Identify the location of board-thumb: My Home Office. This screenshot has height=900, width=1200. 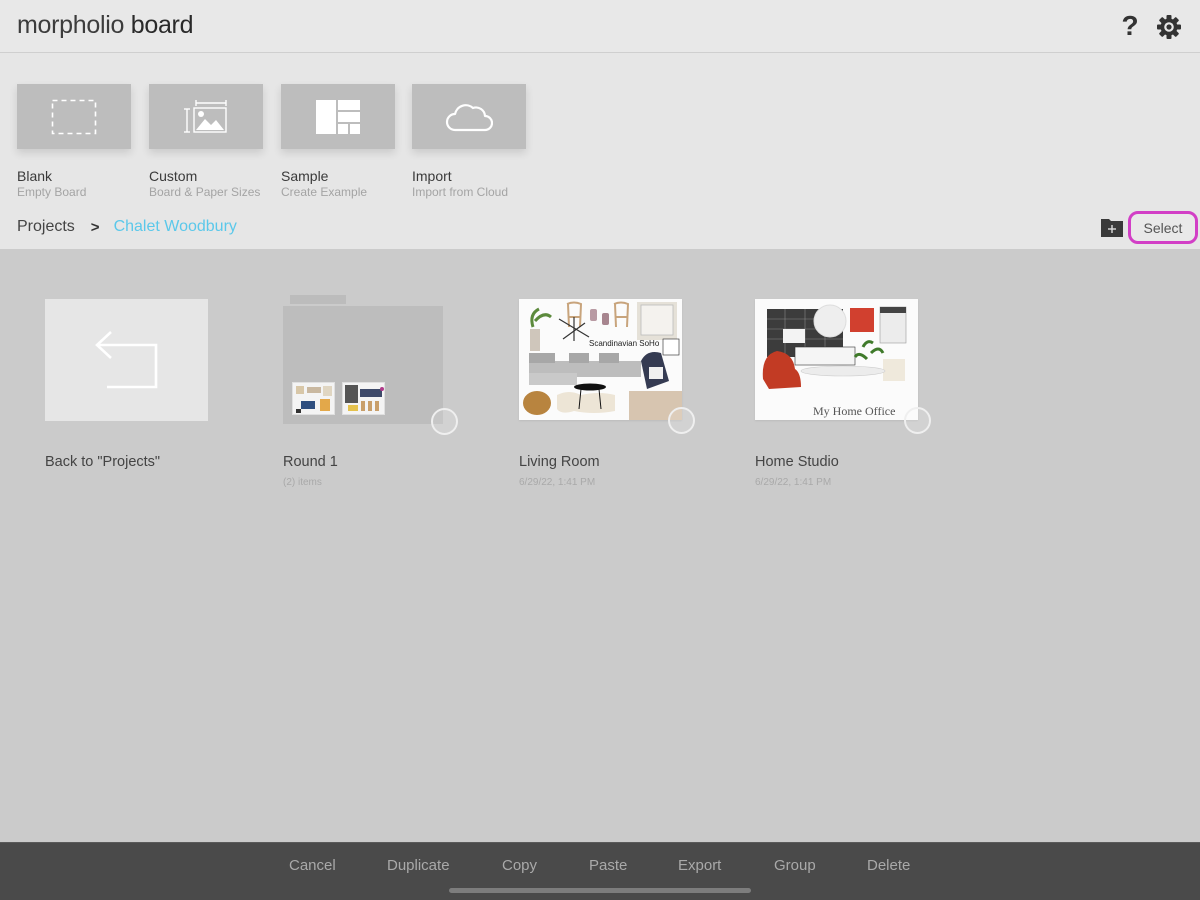
(836, 359).